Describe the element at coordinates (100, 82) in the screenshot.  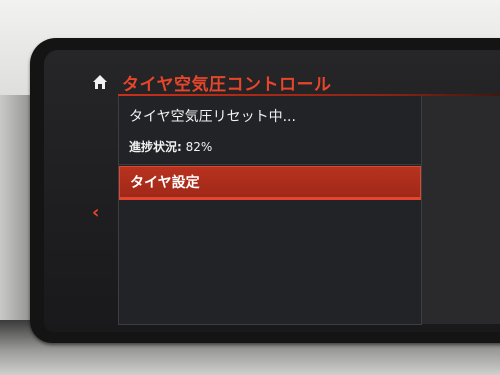
I see `home-icon` at that location.